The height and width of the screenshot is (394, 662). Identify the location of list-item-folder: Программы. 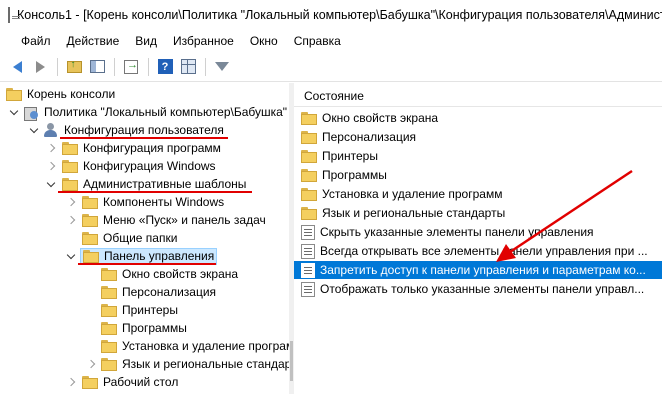
(478, 175).